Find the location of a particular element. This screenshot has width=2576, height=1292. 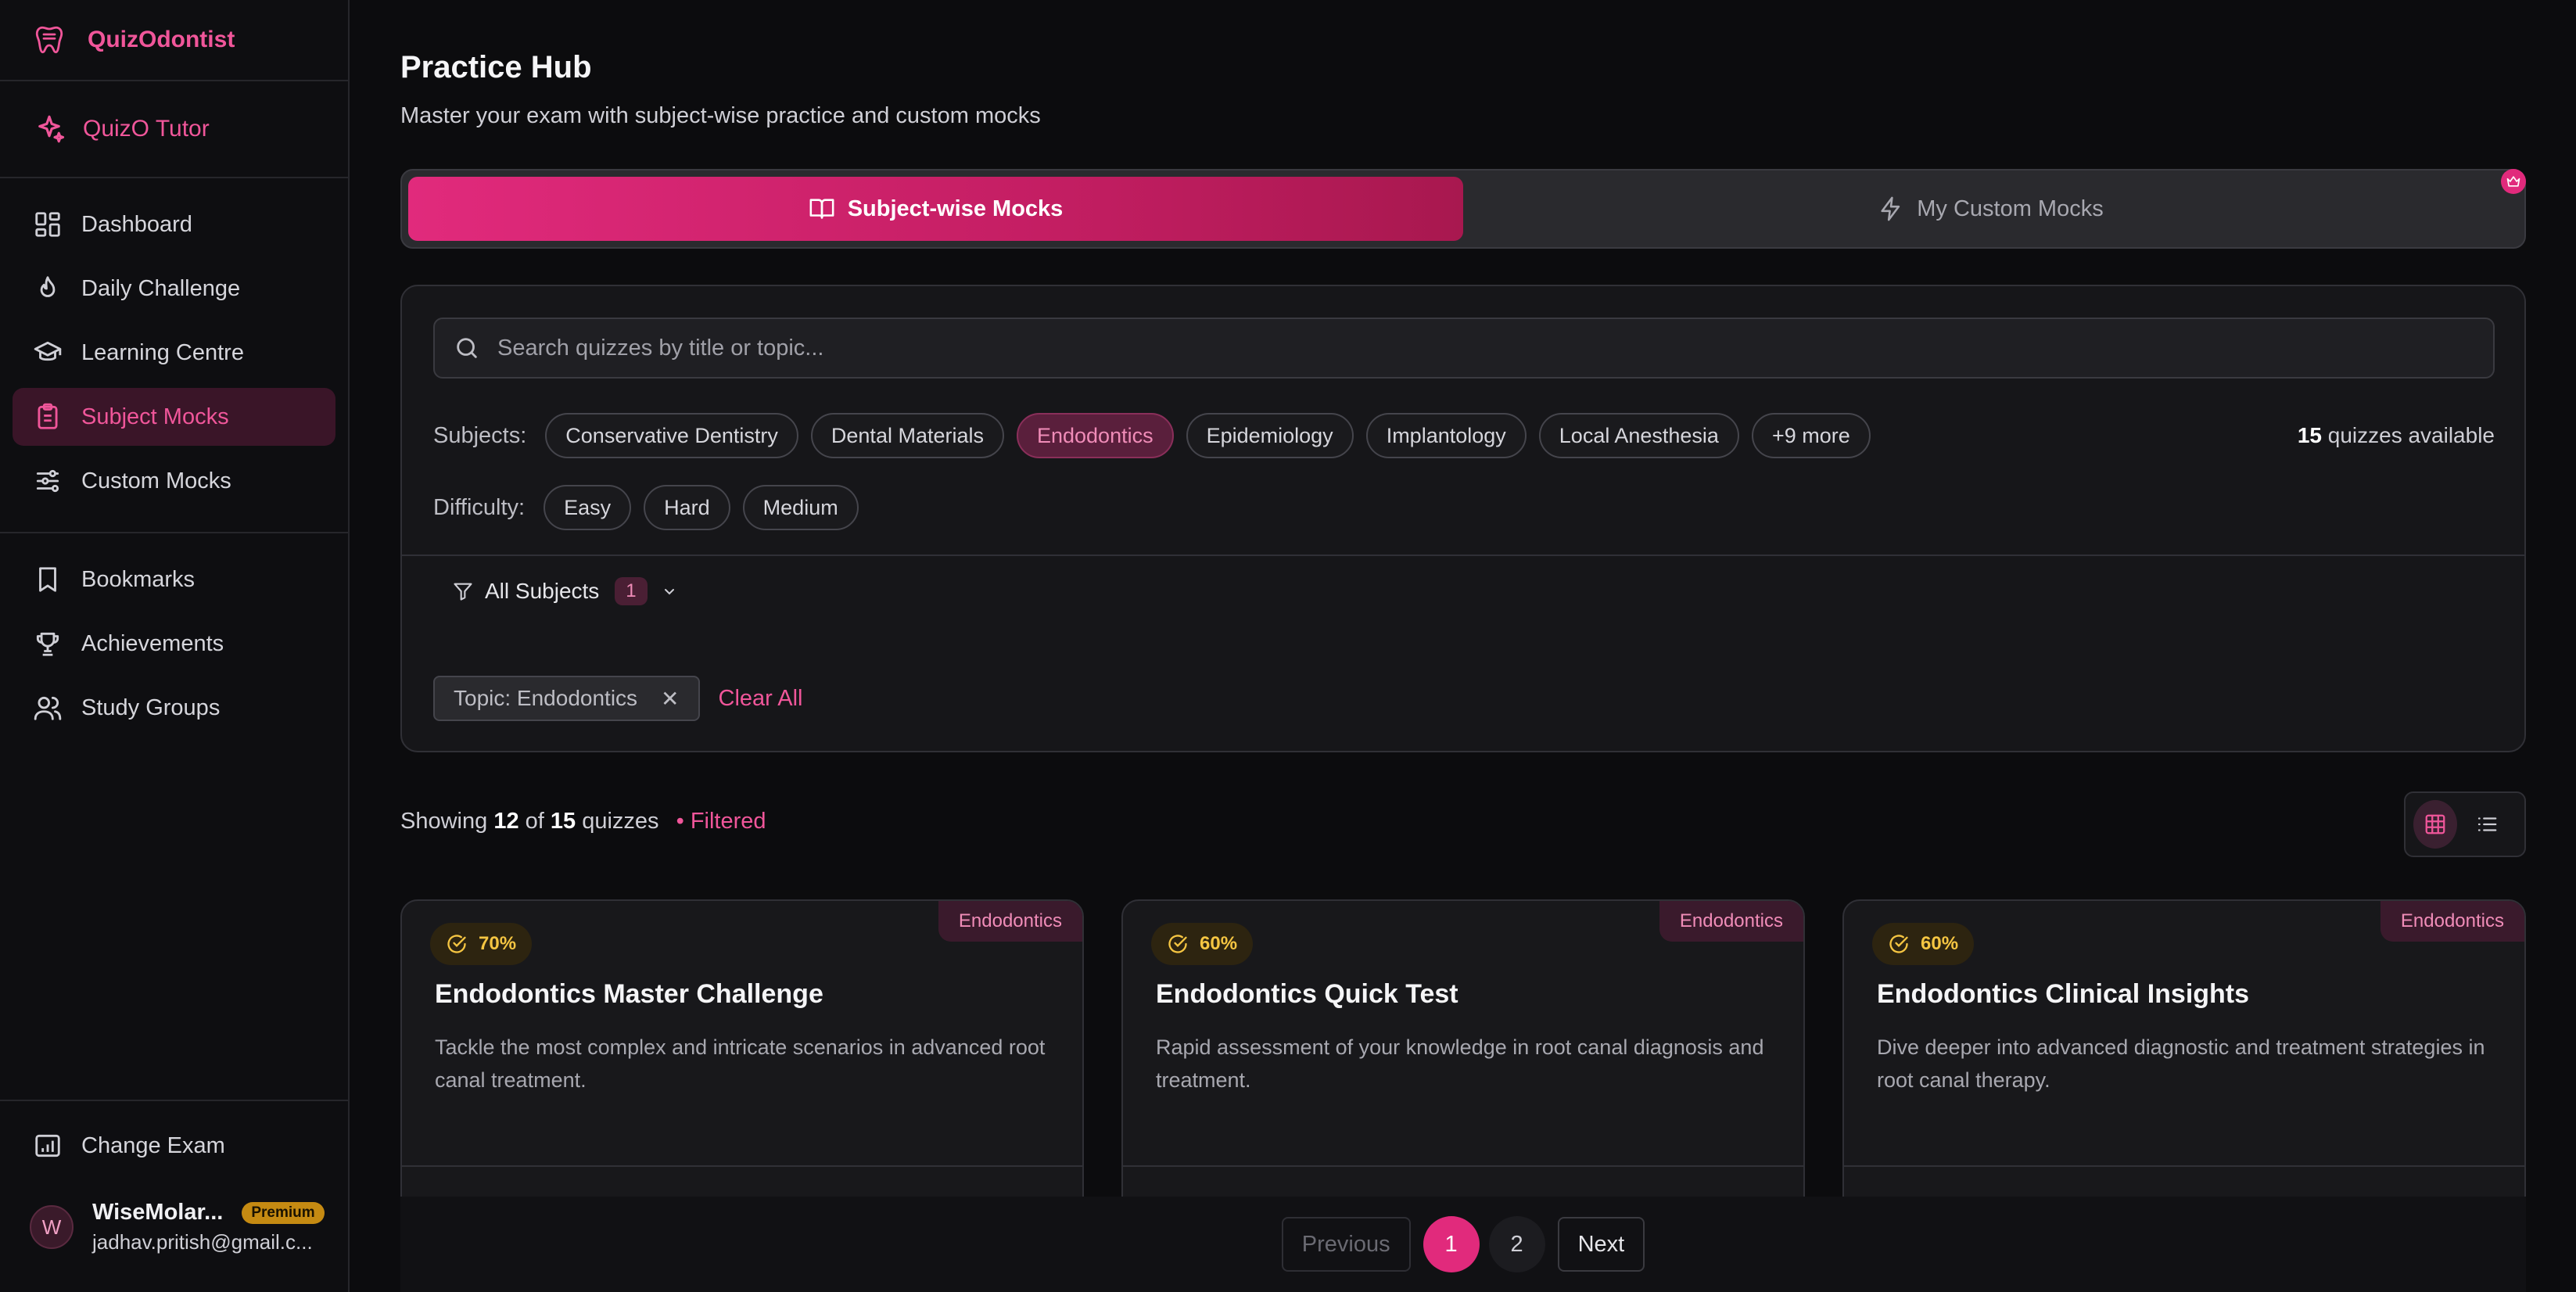

showing-prefix: Showing is located at coordinates (444, 822).